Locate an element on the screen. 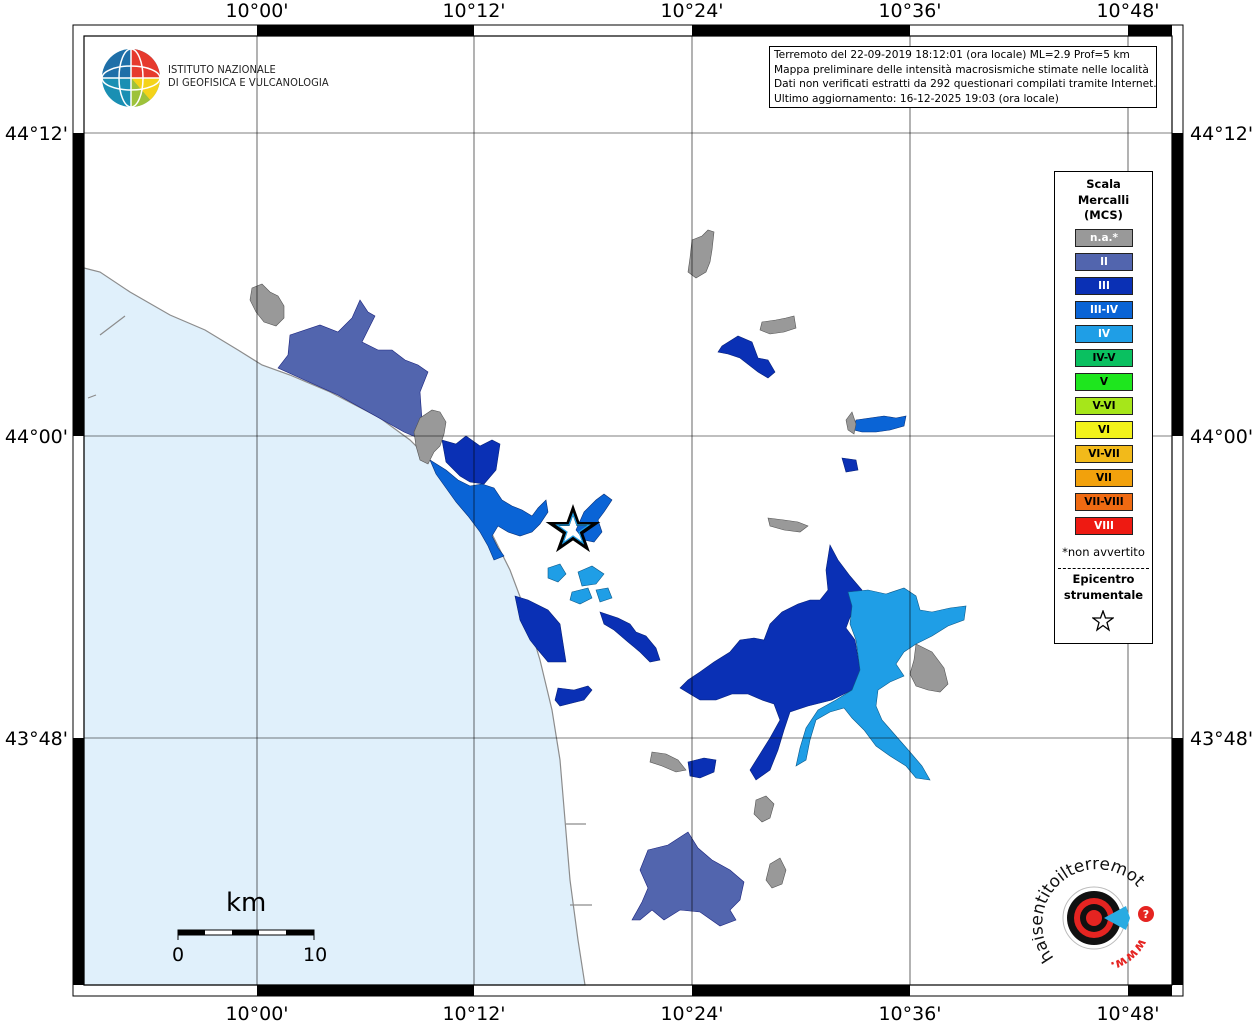  lon-label-bottom-1000: 10°00' is located at coordinates (256, 1013).